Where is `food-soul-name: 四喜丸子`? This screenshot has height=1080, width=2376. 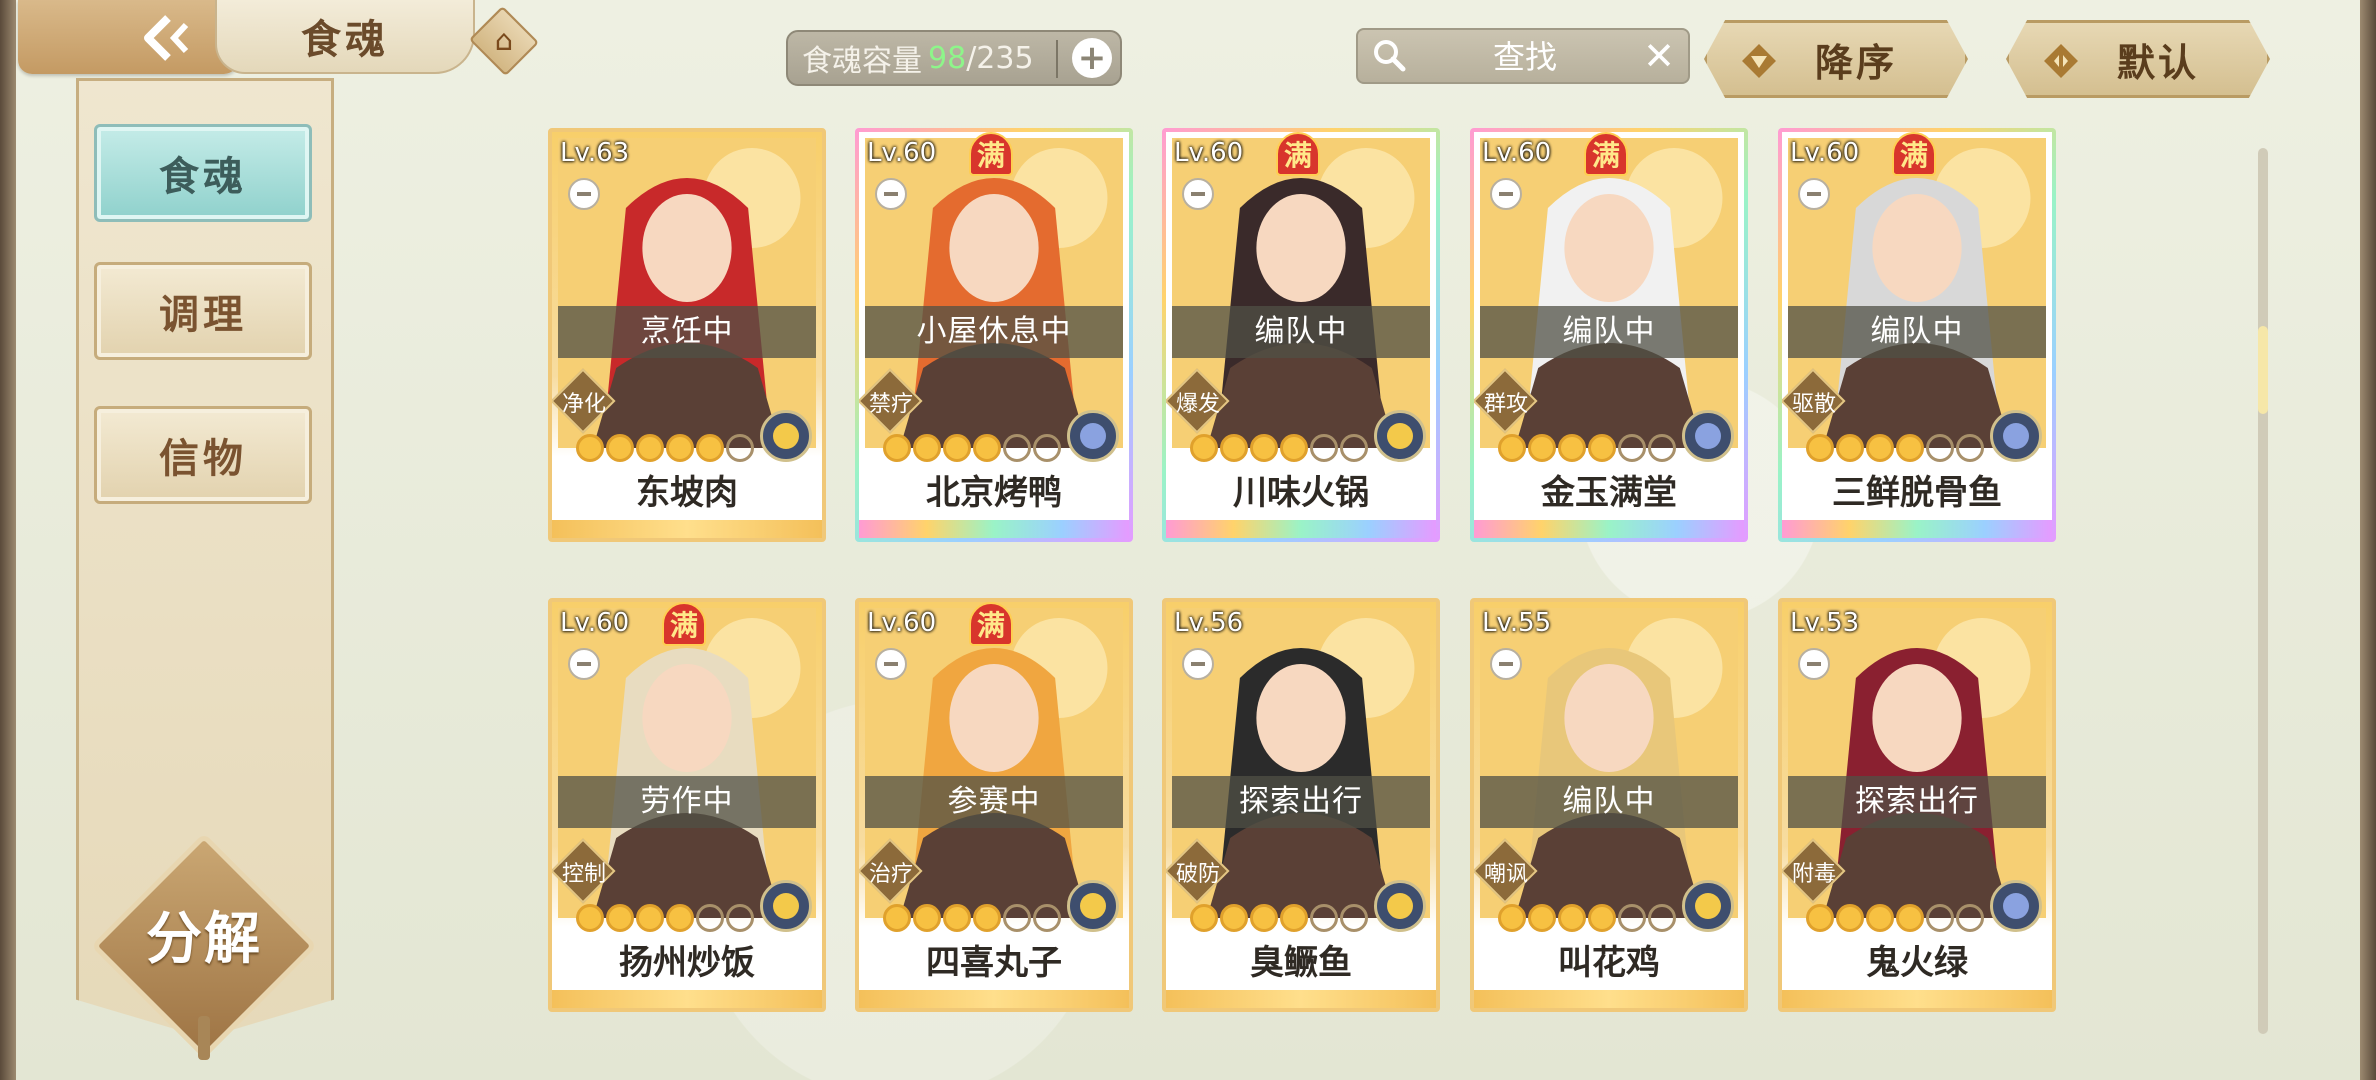 food-soul-name: 四喜丸子 is located at coordinates (994, 963).